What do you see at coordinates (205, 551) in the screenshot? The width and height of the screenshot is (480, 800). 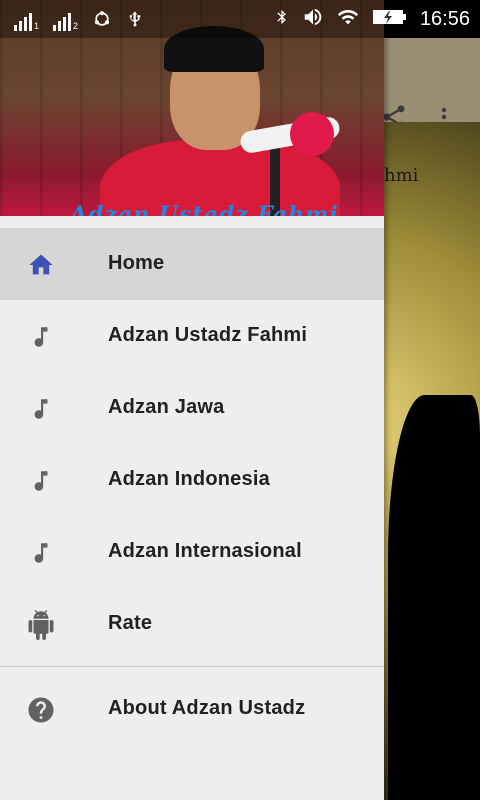 I see `menu-item-label: Adzan Internasional` at bounding box center [205, 551].